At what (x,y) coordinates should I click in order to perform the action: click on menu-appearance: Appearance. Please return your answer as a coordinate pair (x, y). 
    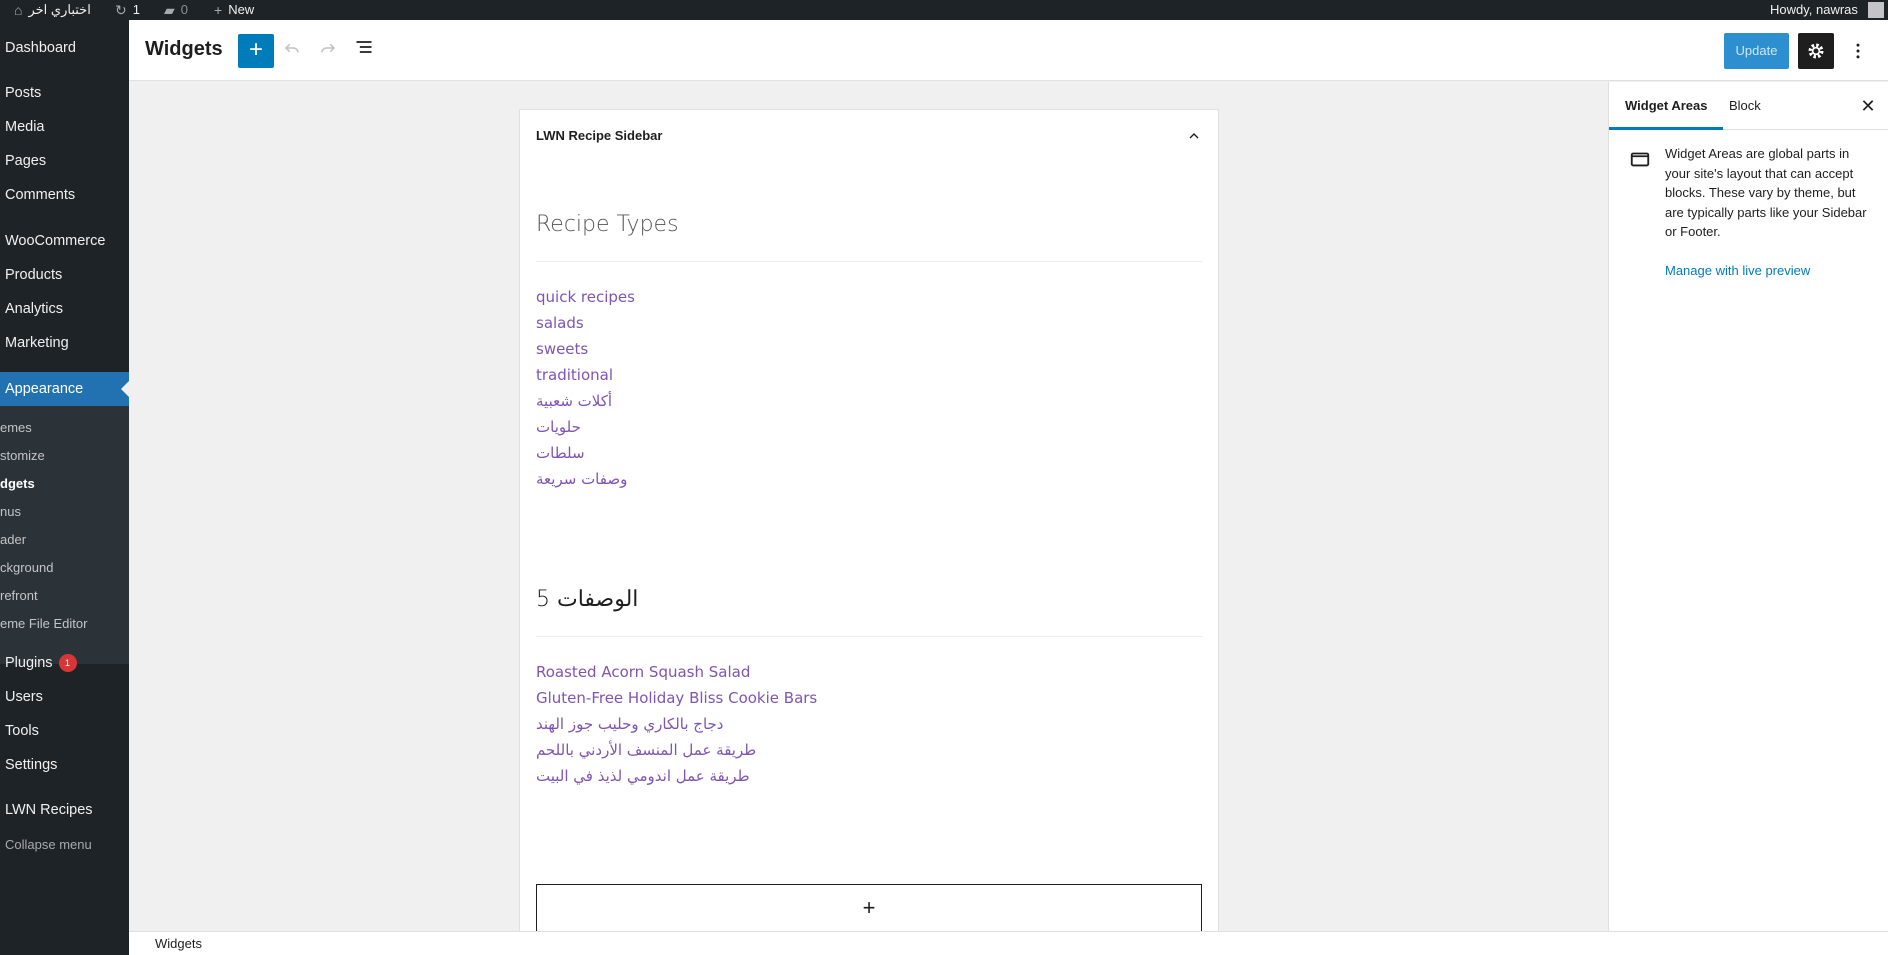
    Looking at the image, I should click on (64, 389).